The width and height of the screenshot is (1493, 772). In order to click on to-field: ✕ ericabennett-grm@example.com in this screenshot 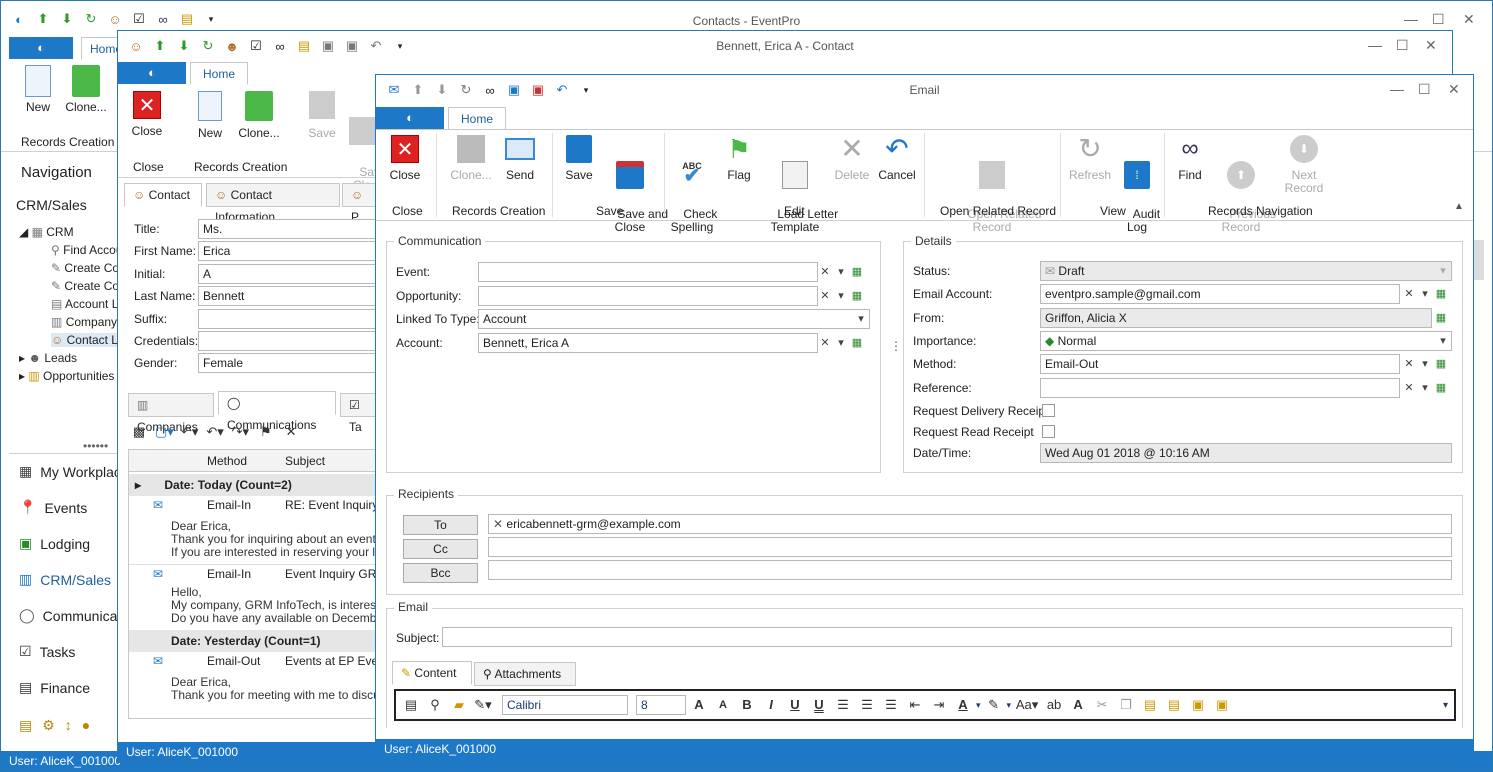, I will do `click(970, 524)`.